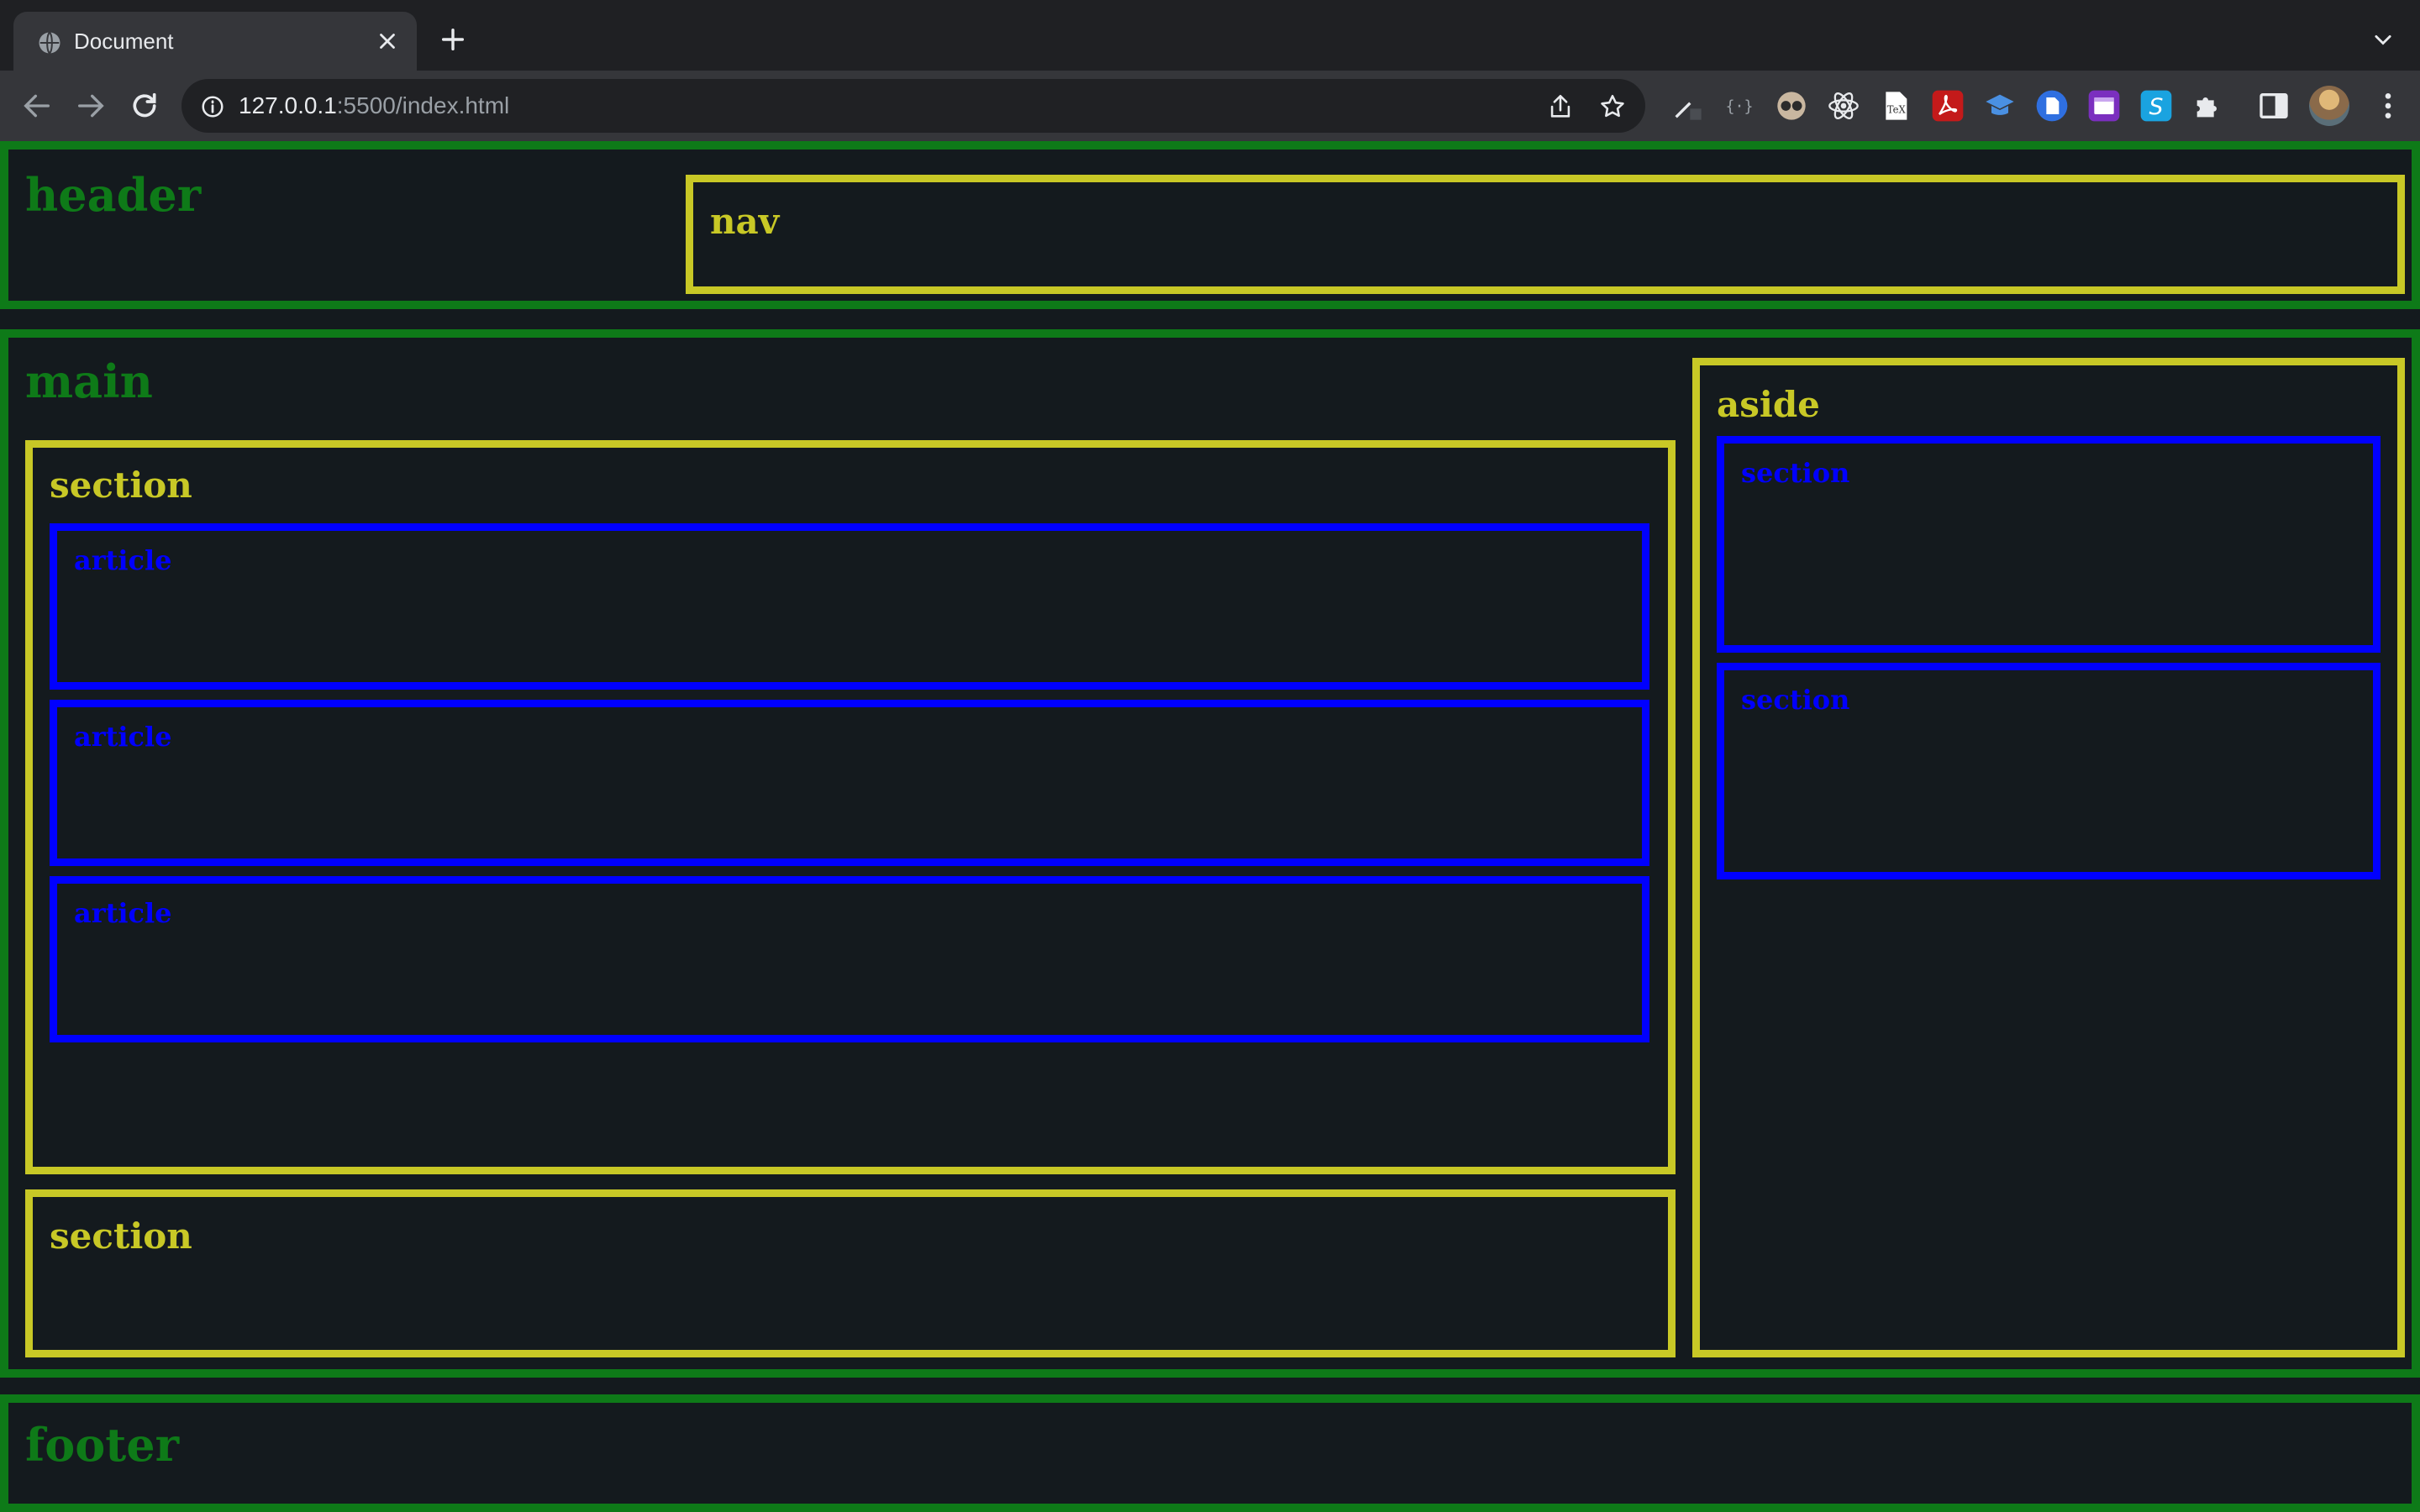 This screenshot has height=1512, width=2420. I want to click on section-box: section, so click(850, 1273).